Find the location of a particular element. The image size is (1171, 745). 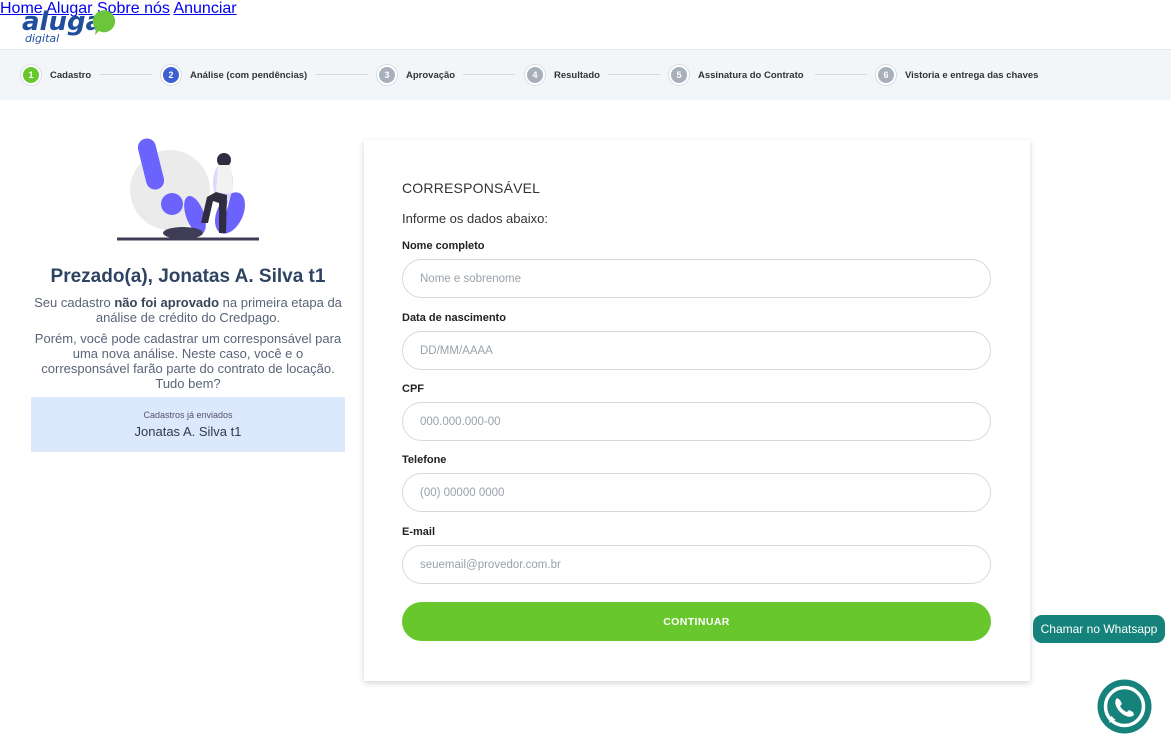

warning-illustration is located at coordinates (188, 189).